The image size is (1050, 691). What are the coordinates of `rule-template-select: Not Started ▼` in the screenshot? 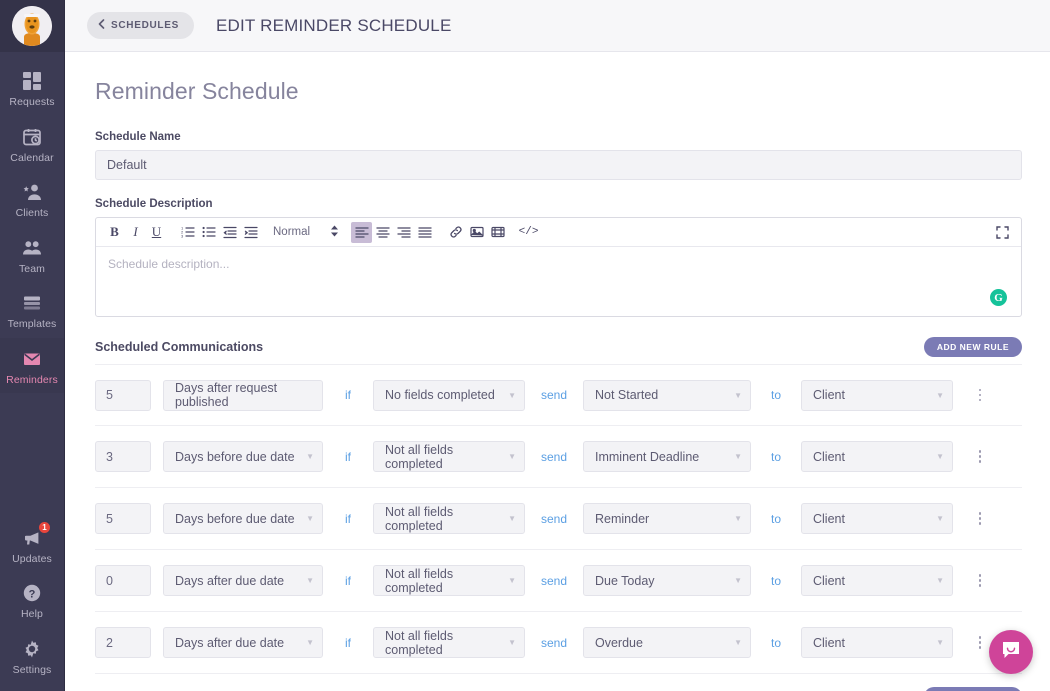 It's located at (667, 395).